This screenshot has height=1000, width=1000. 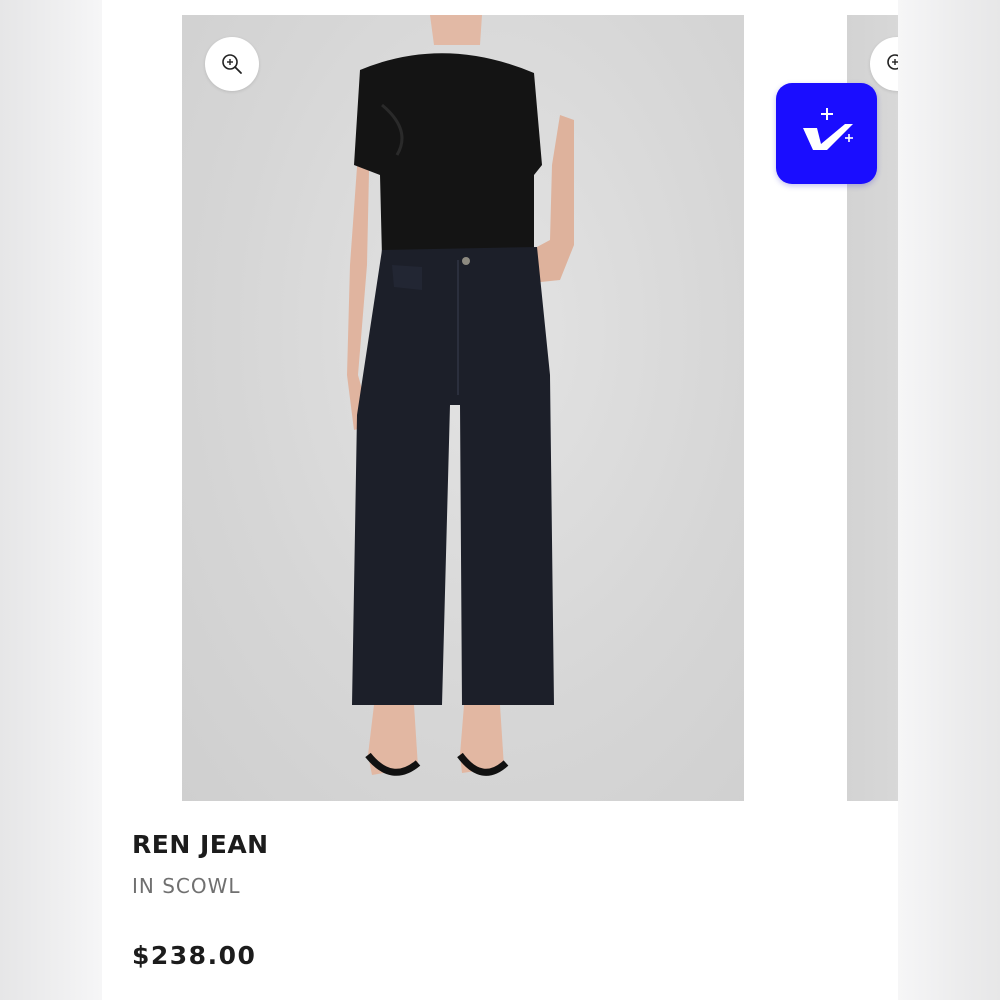 What do you see at coordinates (51, 500) in the screenshot?
I see `left-margin` at bounding box center [51, 500].